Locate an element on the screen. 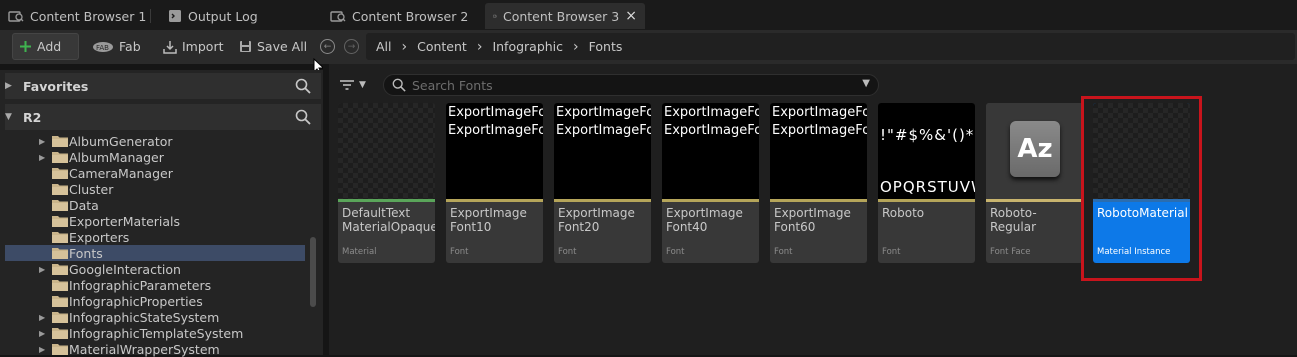 The image size is (1297, 357). tree-item-label: InfographicTemplateSystem is located at coordinates (156, 333).